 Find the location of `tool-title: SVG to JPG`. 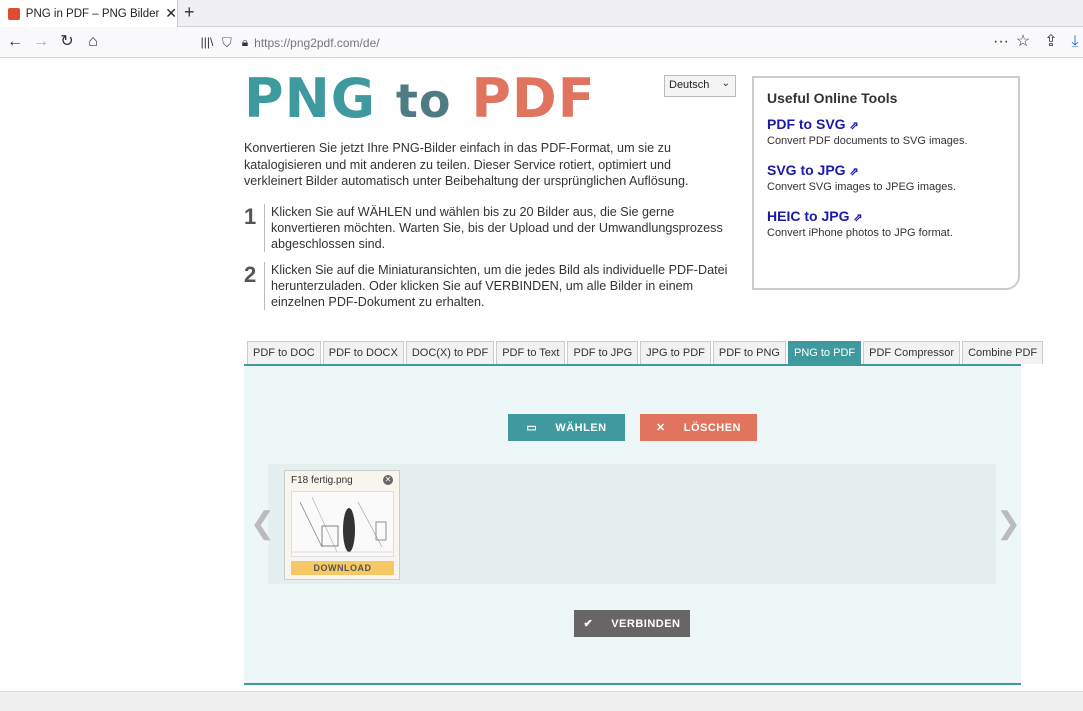

tool-title: SVG to JPG is located at coordinates (806, 170).